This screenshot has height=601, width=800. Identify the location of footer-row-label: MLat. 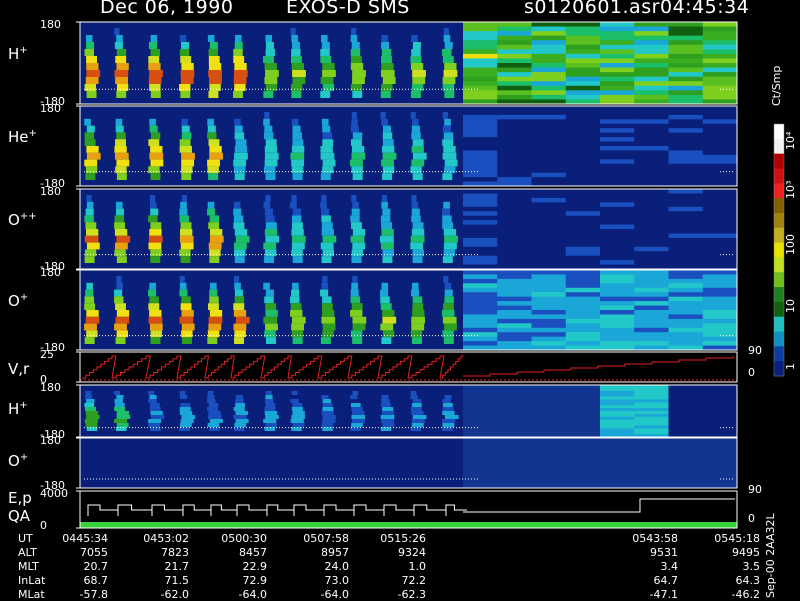
(31, 594).